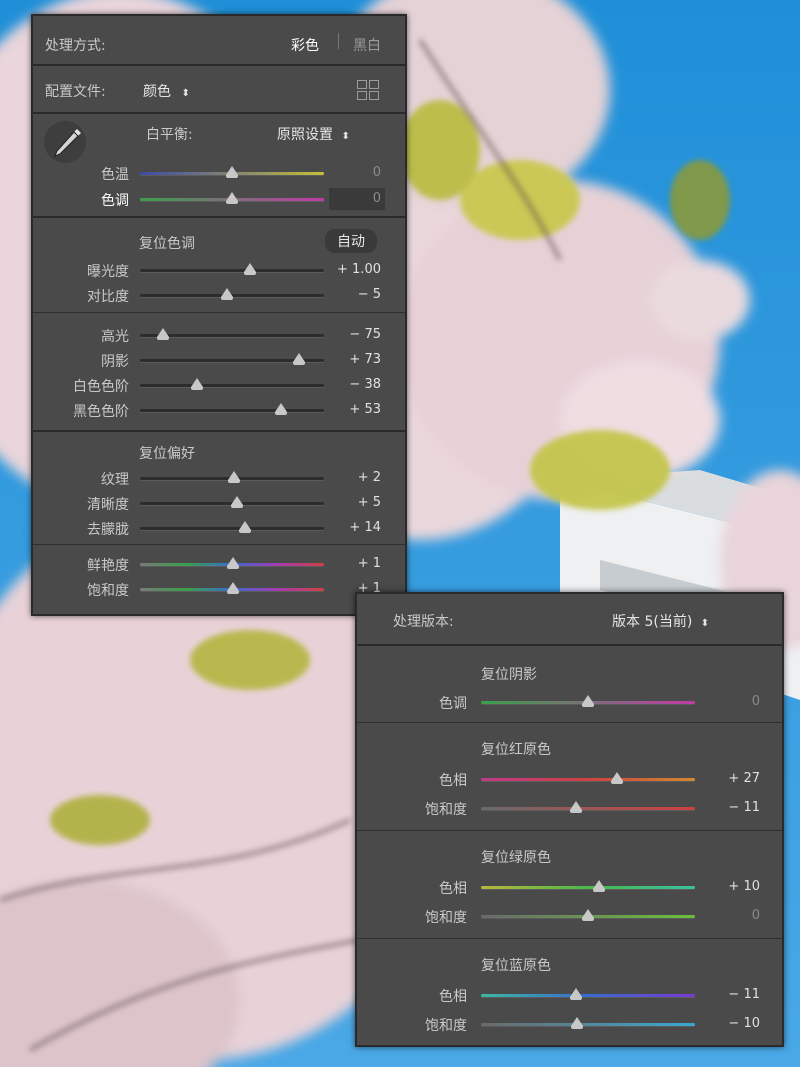 The width and height of the screenshot is (800, 1067). What do you see at coordinates (338, 41) in the screenshot?
I see `treatment-divider` at bounding box center [338, 41].